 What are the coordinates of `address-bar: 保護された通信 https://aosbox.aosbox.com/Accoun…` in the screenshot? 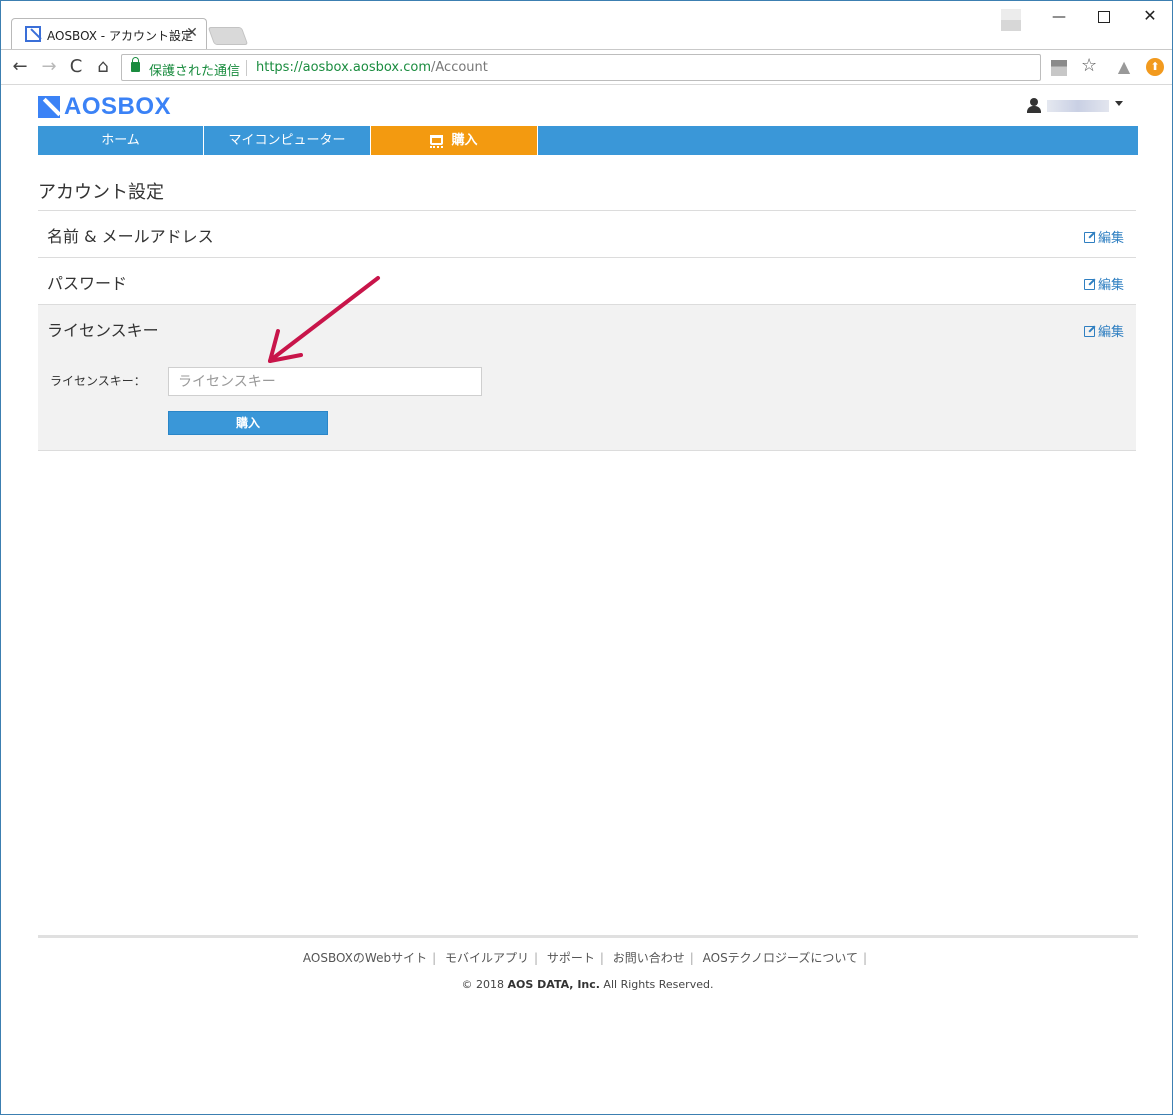 It's located at (581, 67).